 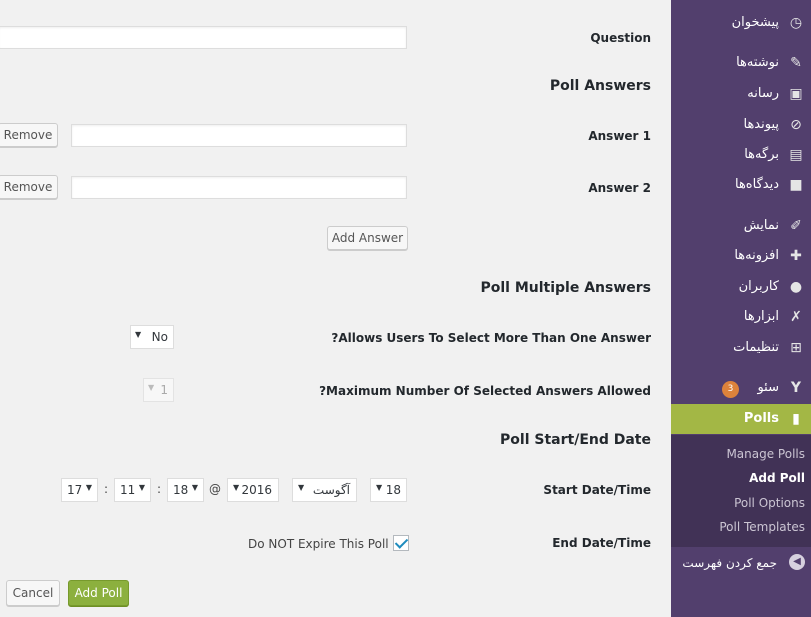 I want to click on sidebar-item-tools: ✗ ابزارها, so click(x=741, y=317).